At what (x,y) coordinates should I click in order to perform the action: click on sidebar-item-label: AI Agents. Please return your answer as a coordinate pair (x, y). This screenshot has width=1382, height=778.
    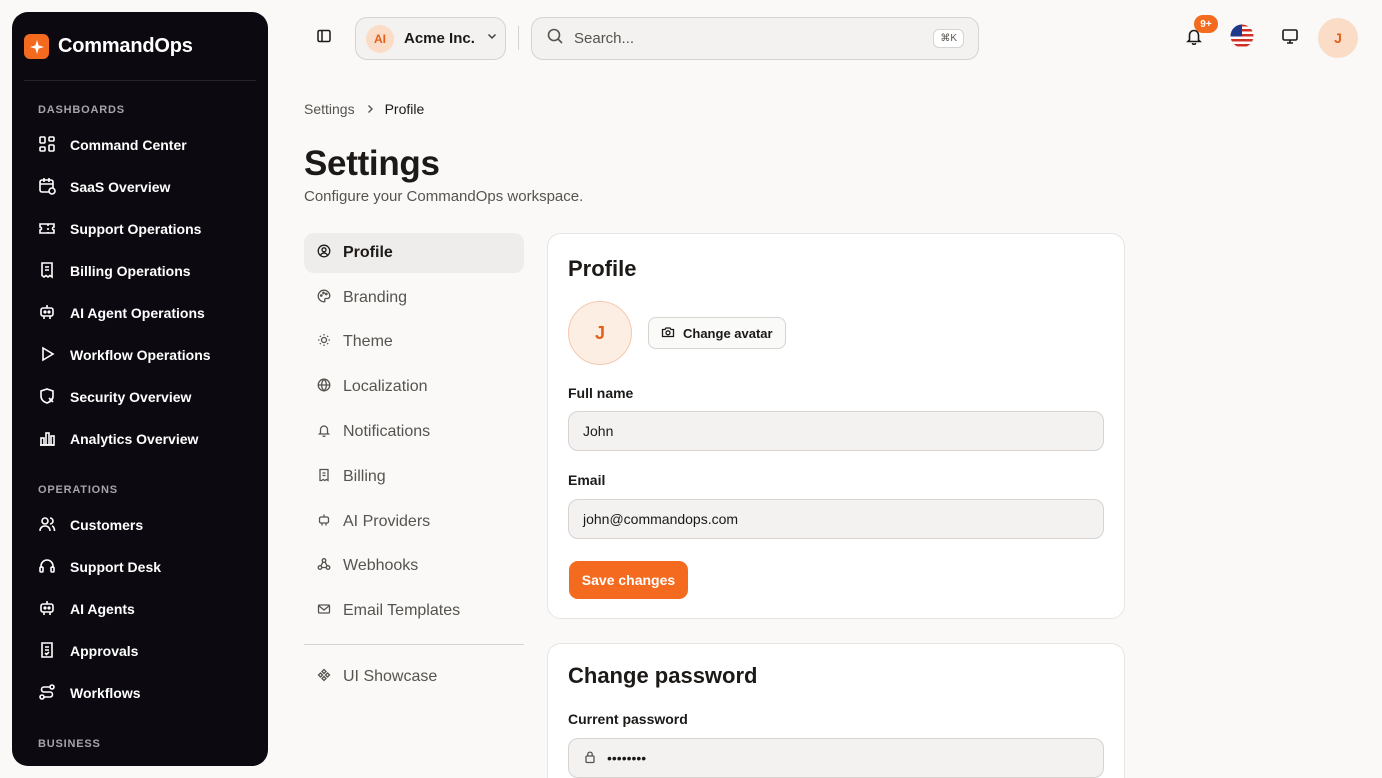
    Looking at the image, I should click on (102, 609).